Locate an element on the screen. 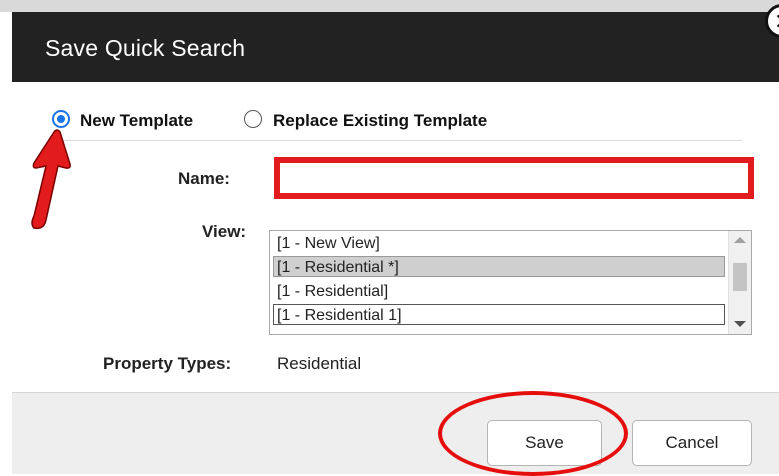 The height and width of the screenshot is (476, 779). scroll-down-arrow-icon is located at coordinates (740, 324).